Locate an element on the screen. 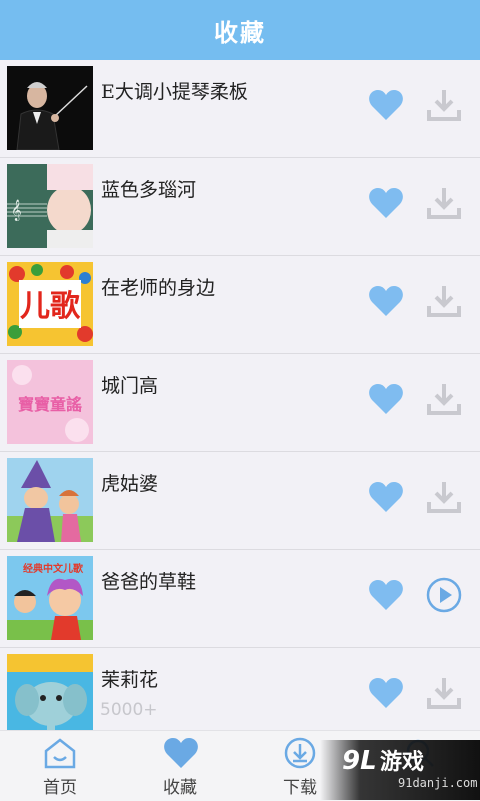 This screenshot has width=480, height=801. conductor-thumbnail is located at coordinates (50, 108).